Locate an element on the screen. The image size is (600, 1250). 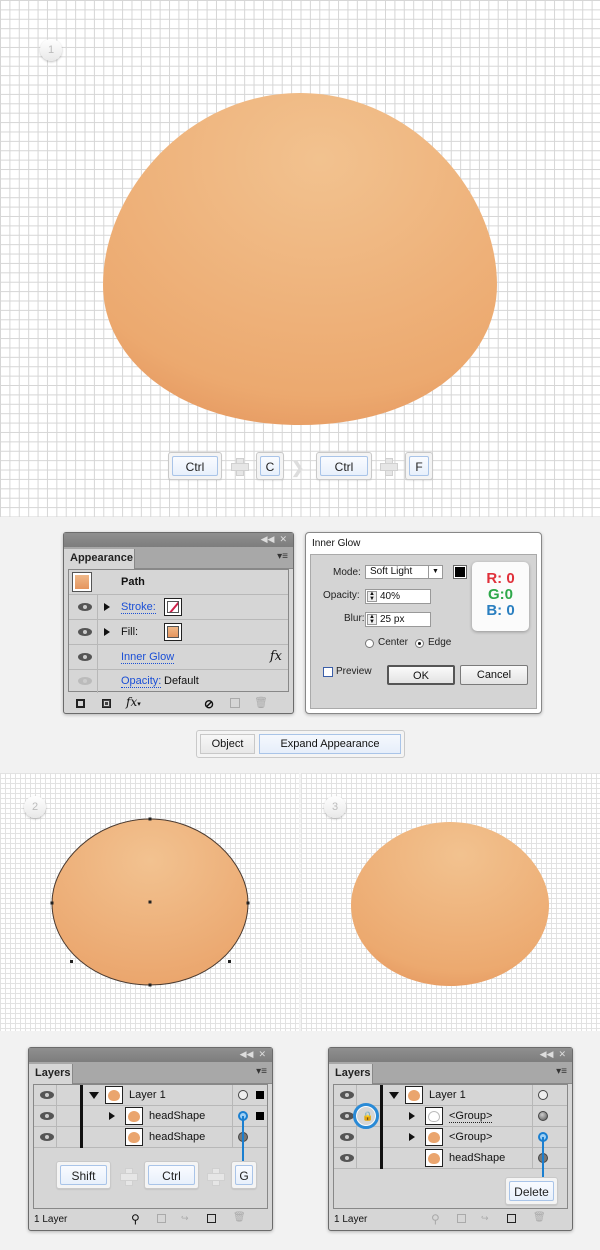
appearance-inner-glow-row: Inner Glow fx is located at coordinates (178, 657).